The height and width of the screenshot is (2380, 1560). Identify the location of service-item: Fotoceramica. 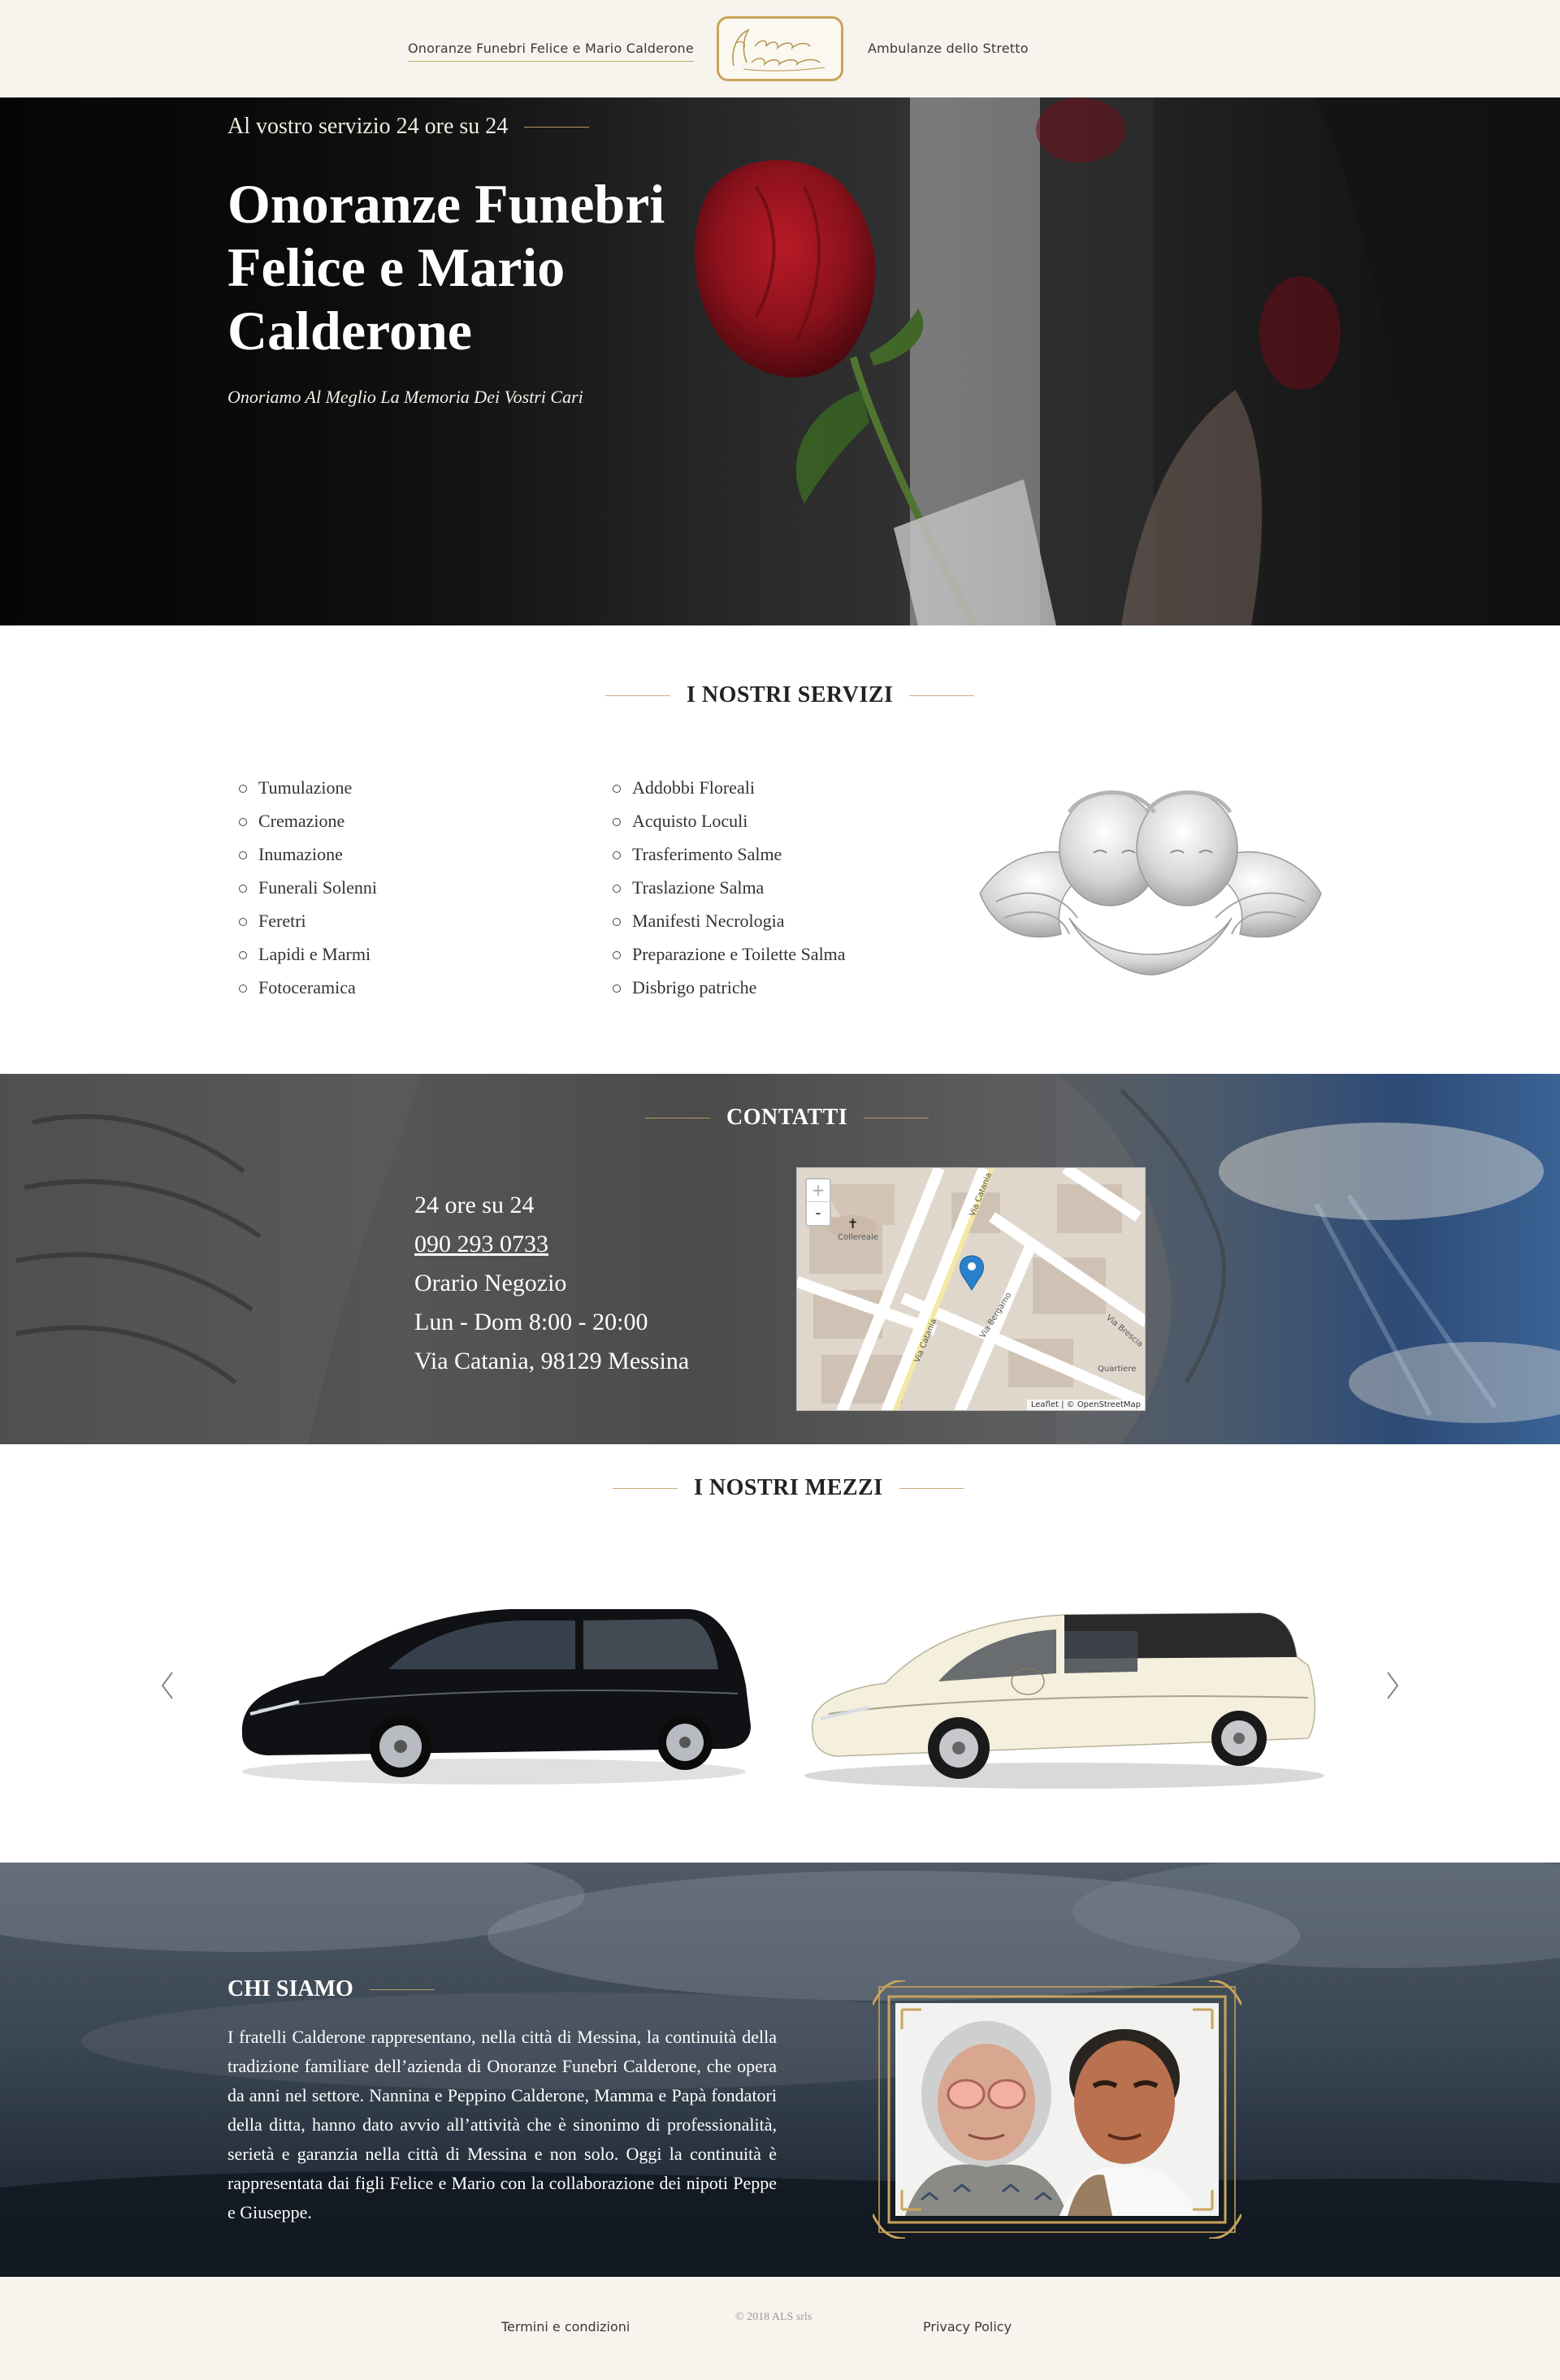
(380, 988).